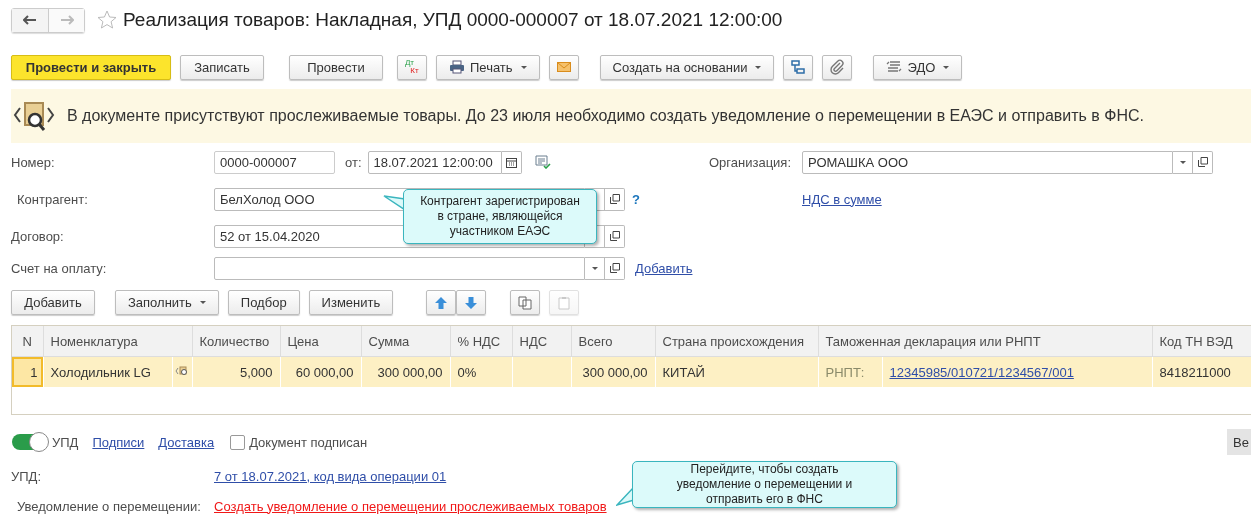 The image size is (1251, 526). I want to click on post-and-close-button: Провести и закрыть, so click(91, 67).